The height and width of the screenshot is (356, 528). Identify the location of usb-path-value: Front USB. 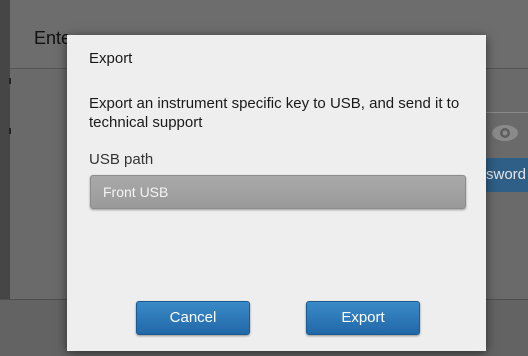
(136, 192).